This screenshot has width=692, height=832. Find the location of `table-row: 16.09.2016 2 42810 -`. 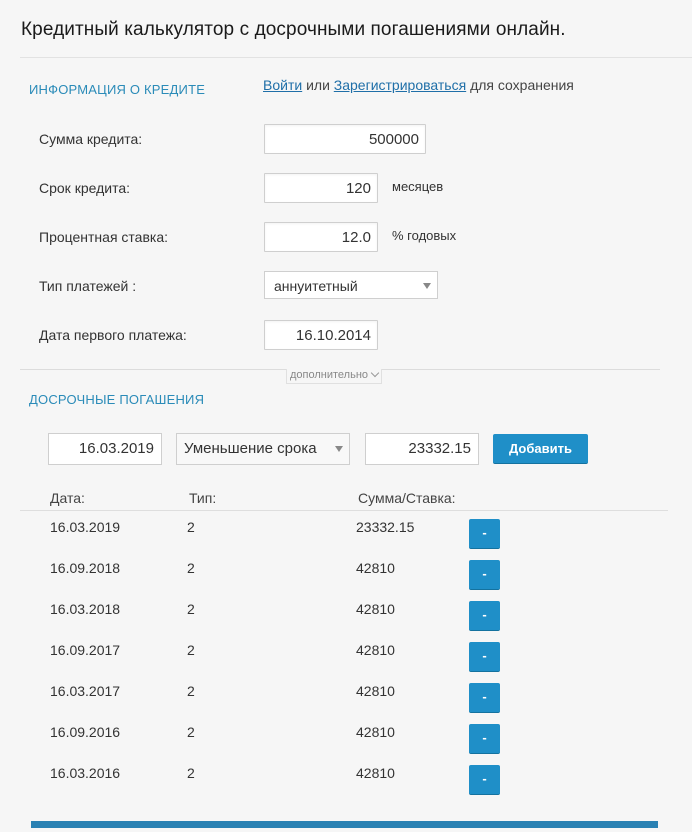

table-row: 16.09.2016 2 42810 - is located at coordinates (346, 744).